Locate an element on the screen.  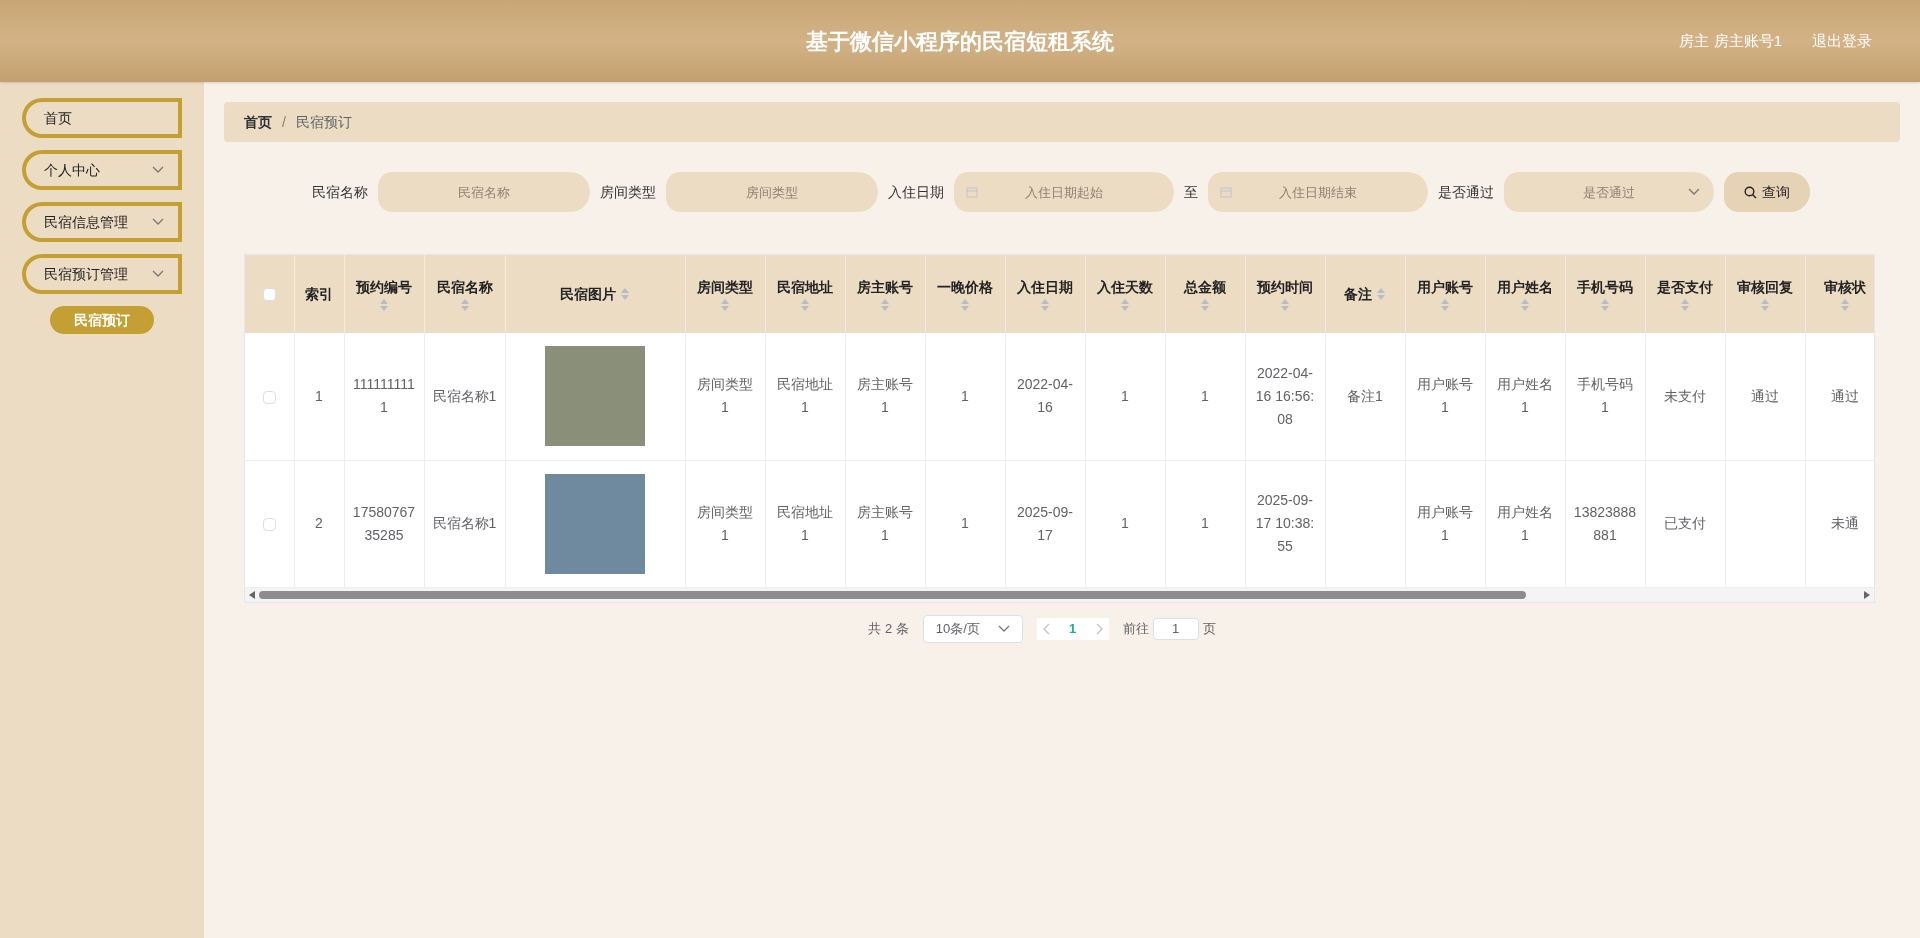
table-cell: 2025-09-17 is located at coordinates (1044, 523).